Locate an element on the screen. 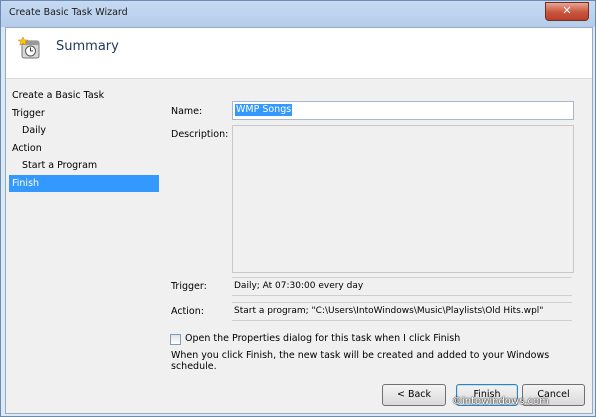 Image resolution: width=596 pixels, height=417 pixels. step-label: Trigger is located at coordinates (28, 113).